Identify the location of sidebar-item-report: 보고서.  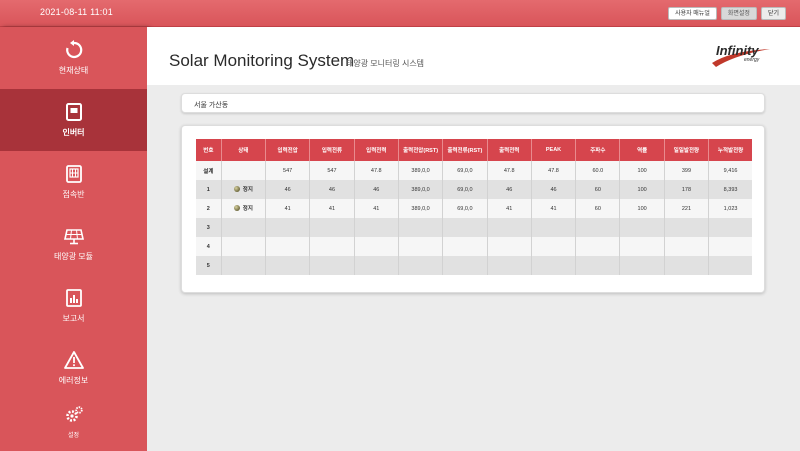
(73, 306).